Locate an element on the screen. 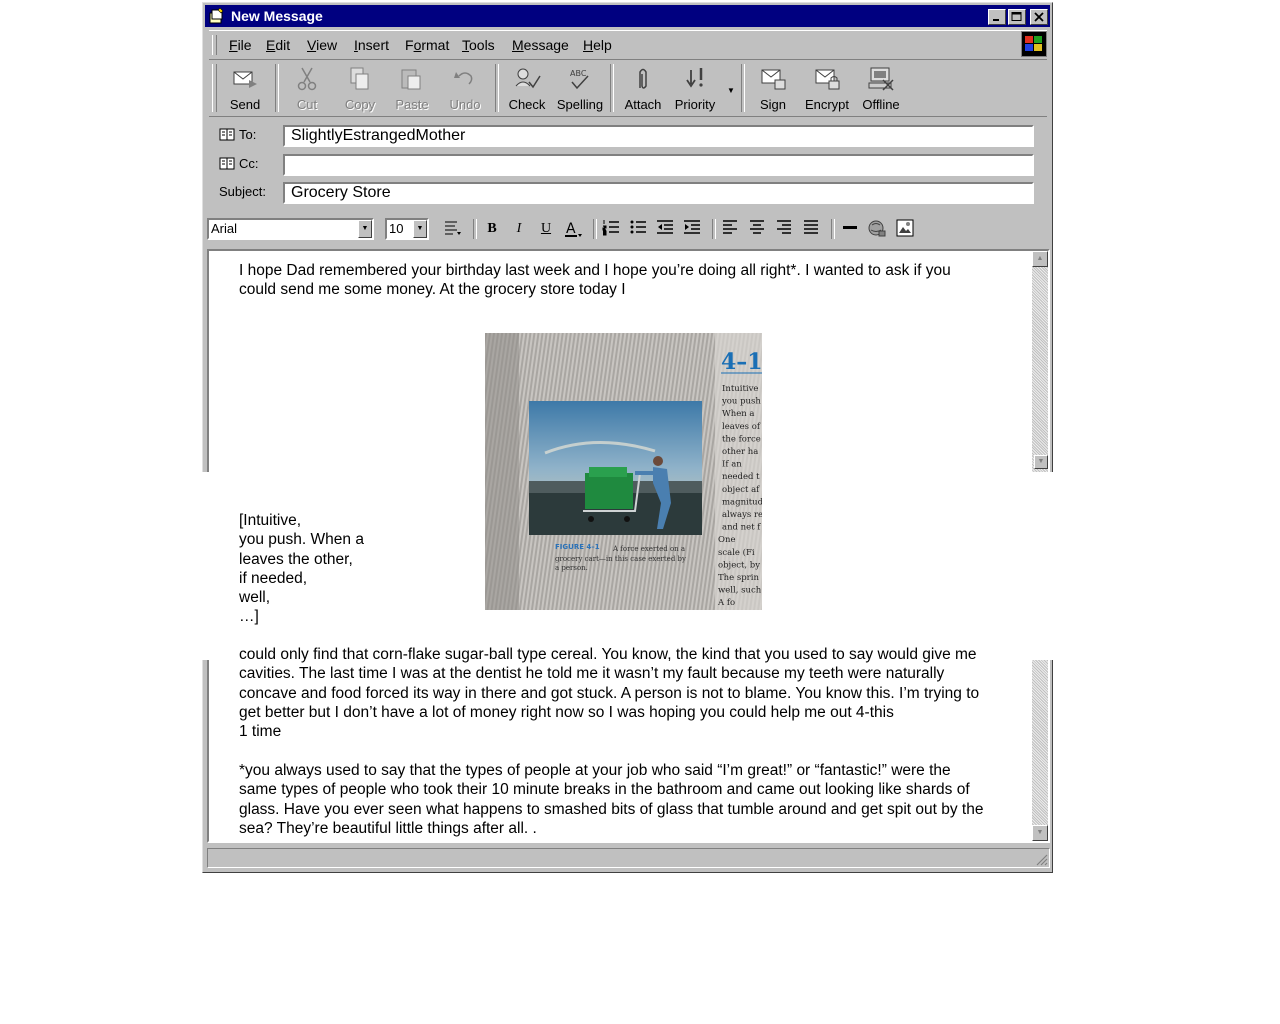  column-text-line: scale (Fi is located at coordinates (736, 552).